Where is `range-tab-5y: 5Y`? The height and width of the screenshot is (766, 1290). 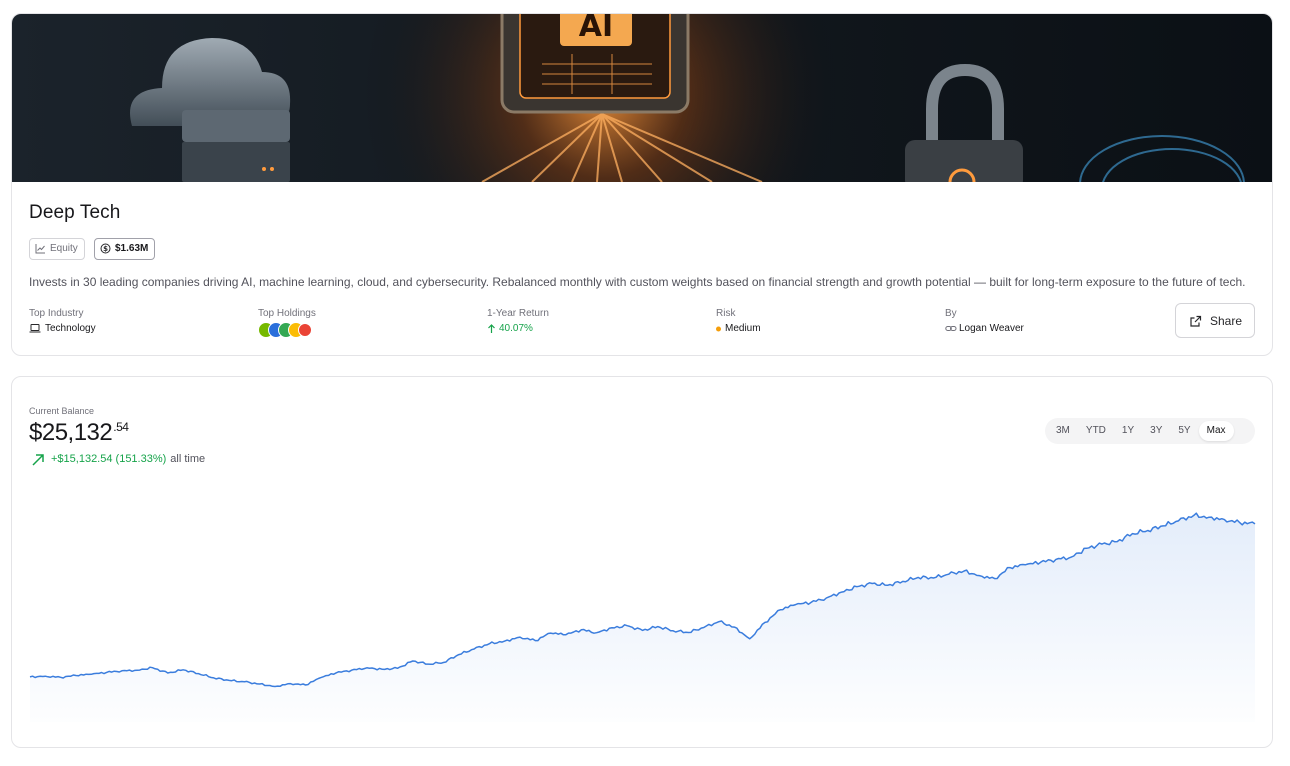
range-tab-5y: 5Y is located at coordinates (1184, 431).